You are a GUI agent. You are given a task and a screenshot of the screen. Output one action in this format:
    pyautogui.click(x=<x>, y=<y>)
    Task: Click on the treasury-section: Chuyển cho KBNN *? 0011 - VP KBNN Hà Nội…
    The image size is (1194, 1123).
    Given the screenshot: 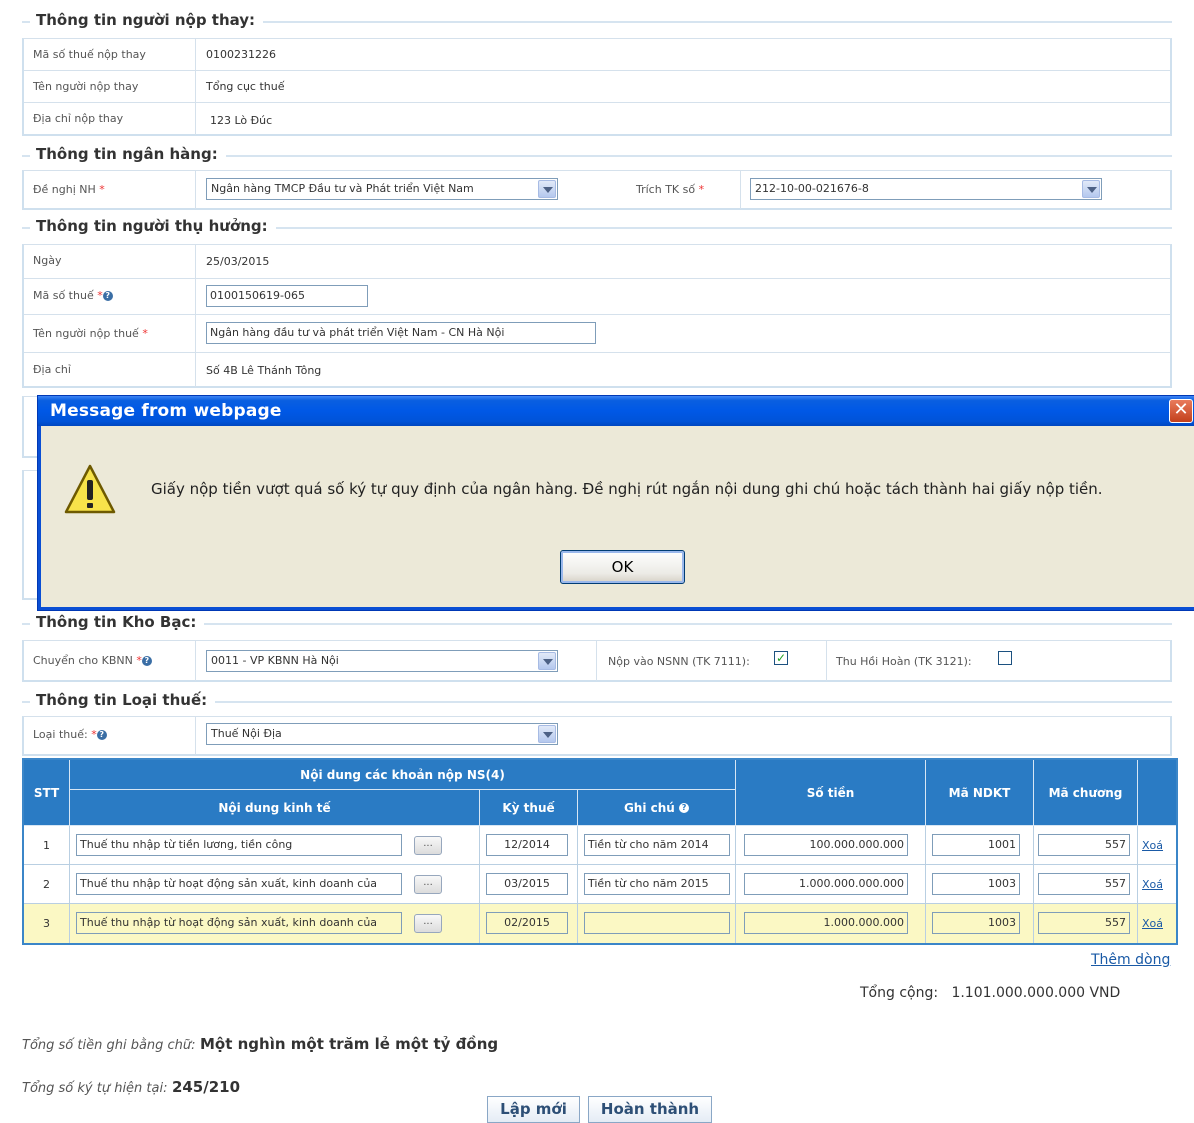 What is the action you would take?
    pyautogui.click(x=597, y=661)
    